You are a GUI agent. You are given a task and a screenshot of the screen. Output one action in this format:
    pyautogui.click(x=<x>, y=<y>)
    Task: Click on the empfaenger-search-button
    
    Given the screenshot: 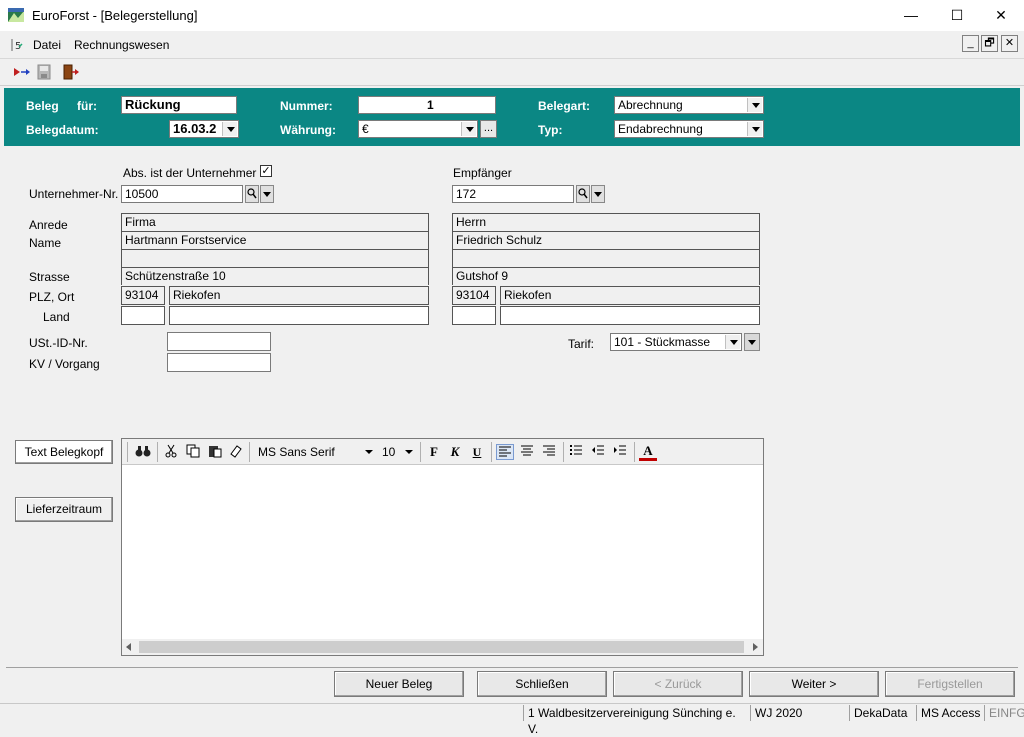 What is the action you would take?
    pyautogui.click(x=583, y=194)
    